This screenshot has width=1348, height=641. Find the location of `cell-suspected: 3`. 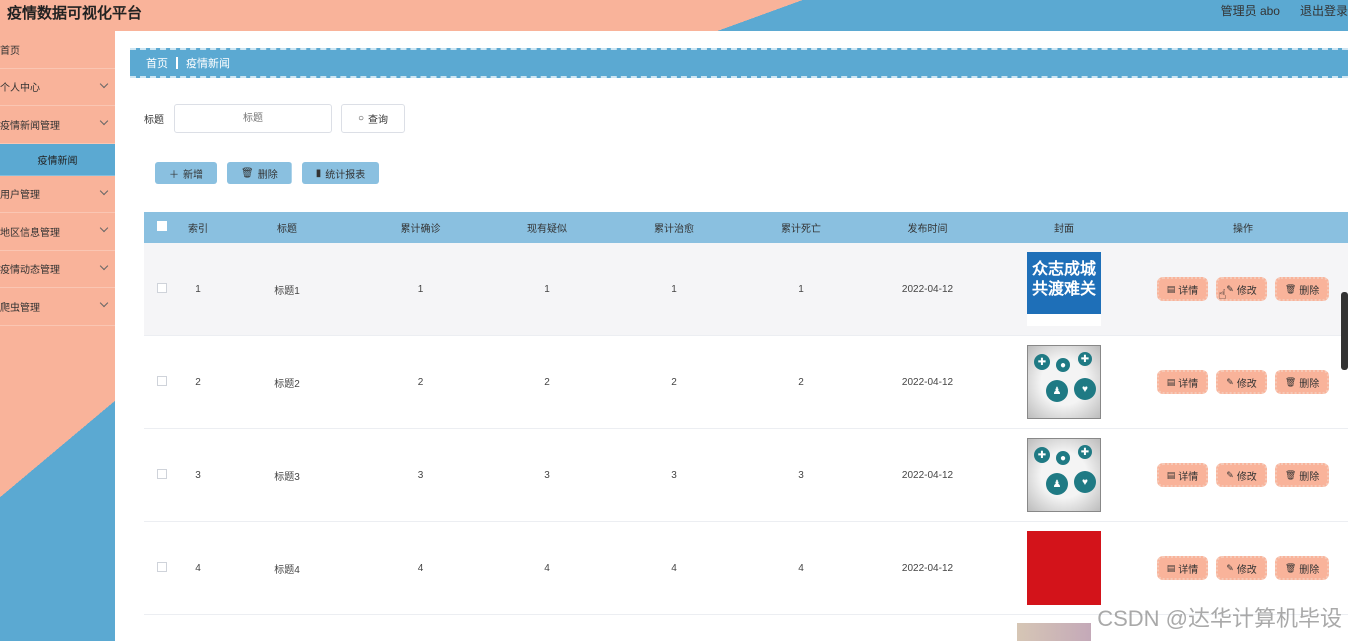

cell-suspected: 3 is located at coordinates (547, 475).